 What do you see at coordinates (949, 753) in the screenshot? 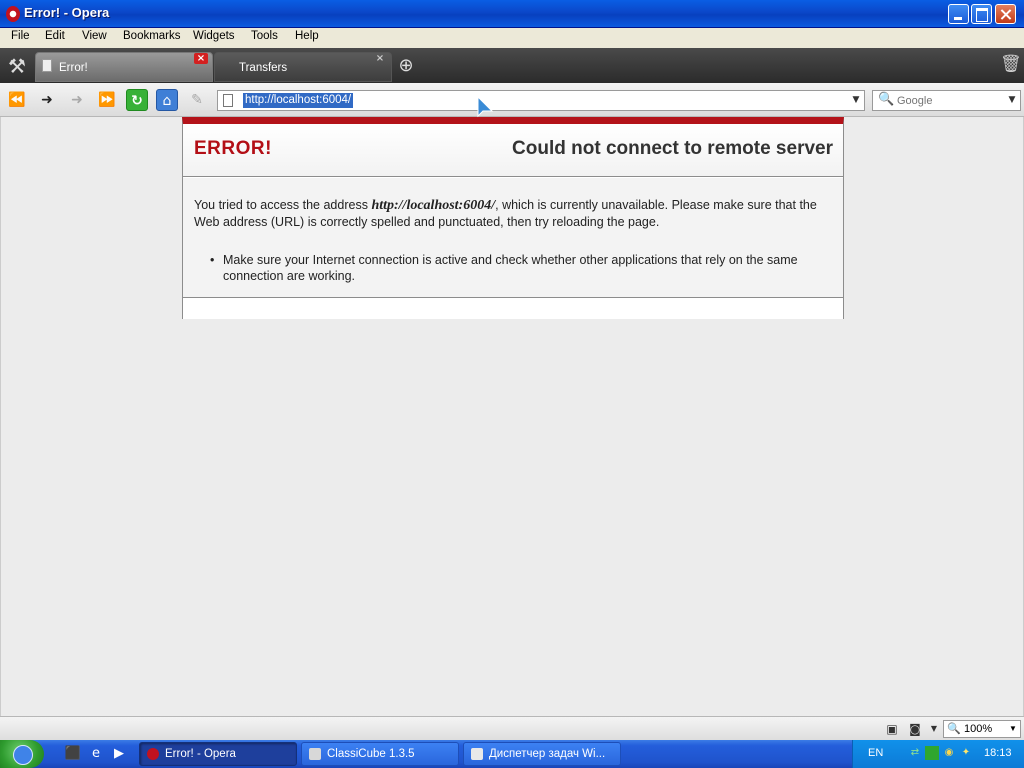
I see `media-icon: ◉` at bounding box center [949, 753].